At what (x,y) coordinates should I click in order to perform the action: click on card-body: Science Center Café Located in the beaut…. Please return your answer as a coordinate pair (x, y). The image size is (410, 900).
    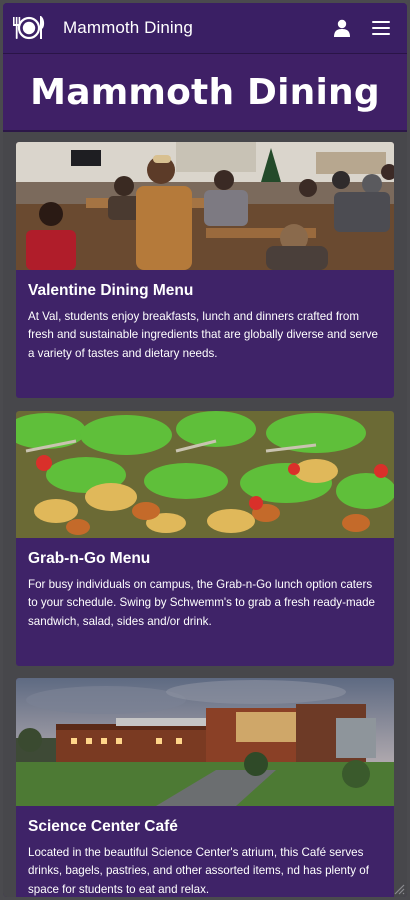
    Looking at the image, I should click on (205, 851).